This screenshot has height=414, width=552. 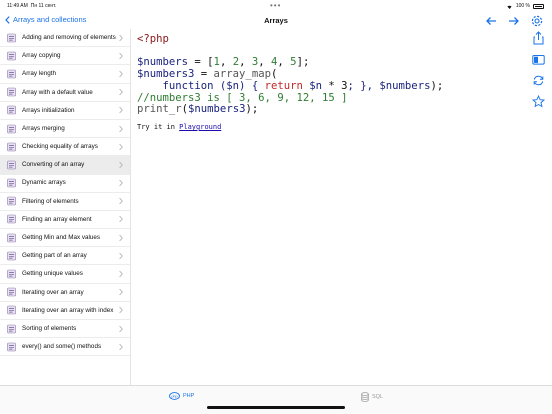 I want to click on tab-bar: php PHP SQL, so click(x=276, y=399).